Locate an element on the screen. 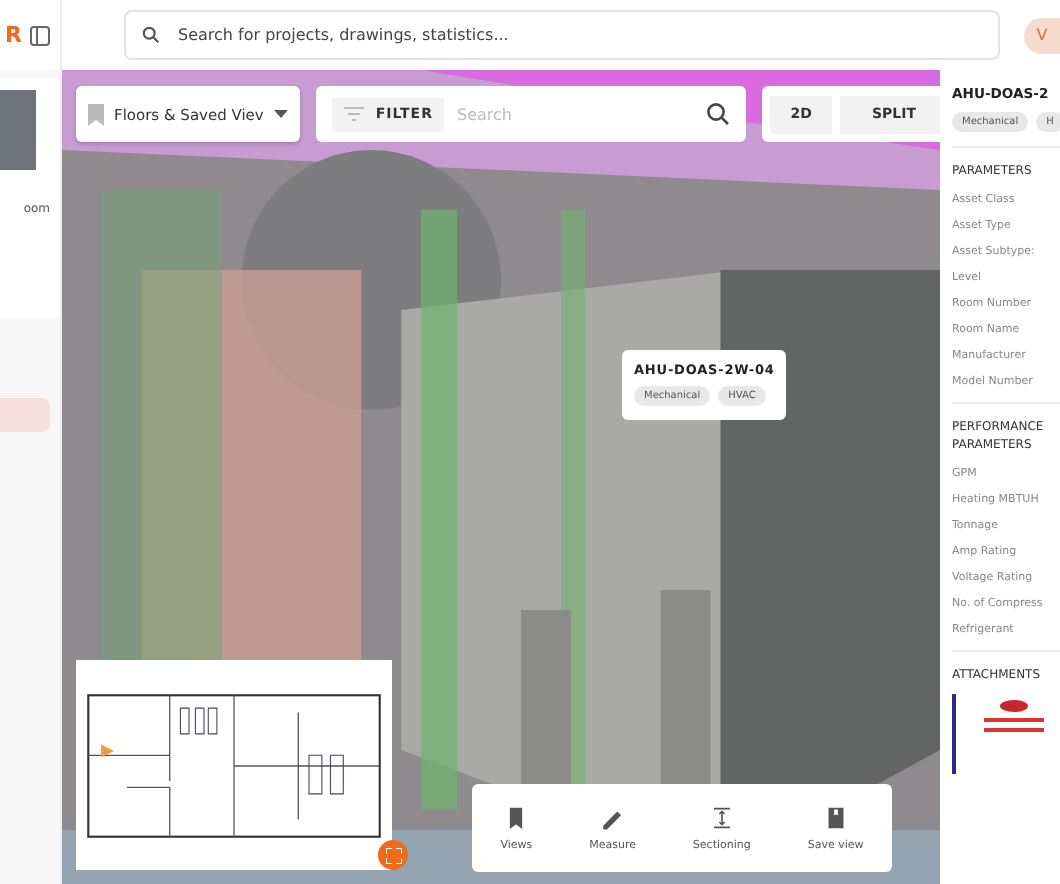 The image size is (1060, 884). panel-toggle-icon is located at coordinates (40, 35).